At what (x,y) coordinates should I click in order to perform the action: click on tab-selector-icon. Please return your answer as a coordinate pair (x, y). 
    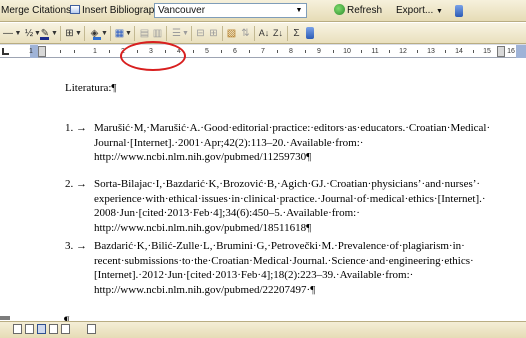
    Looking at the image, I should click on (5, 51).